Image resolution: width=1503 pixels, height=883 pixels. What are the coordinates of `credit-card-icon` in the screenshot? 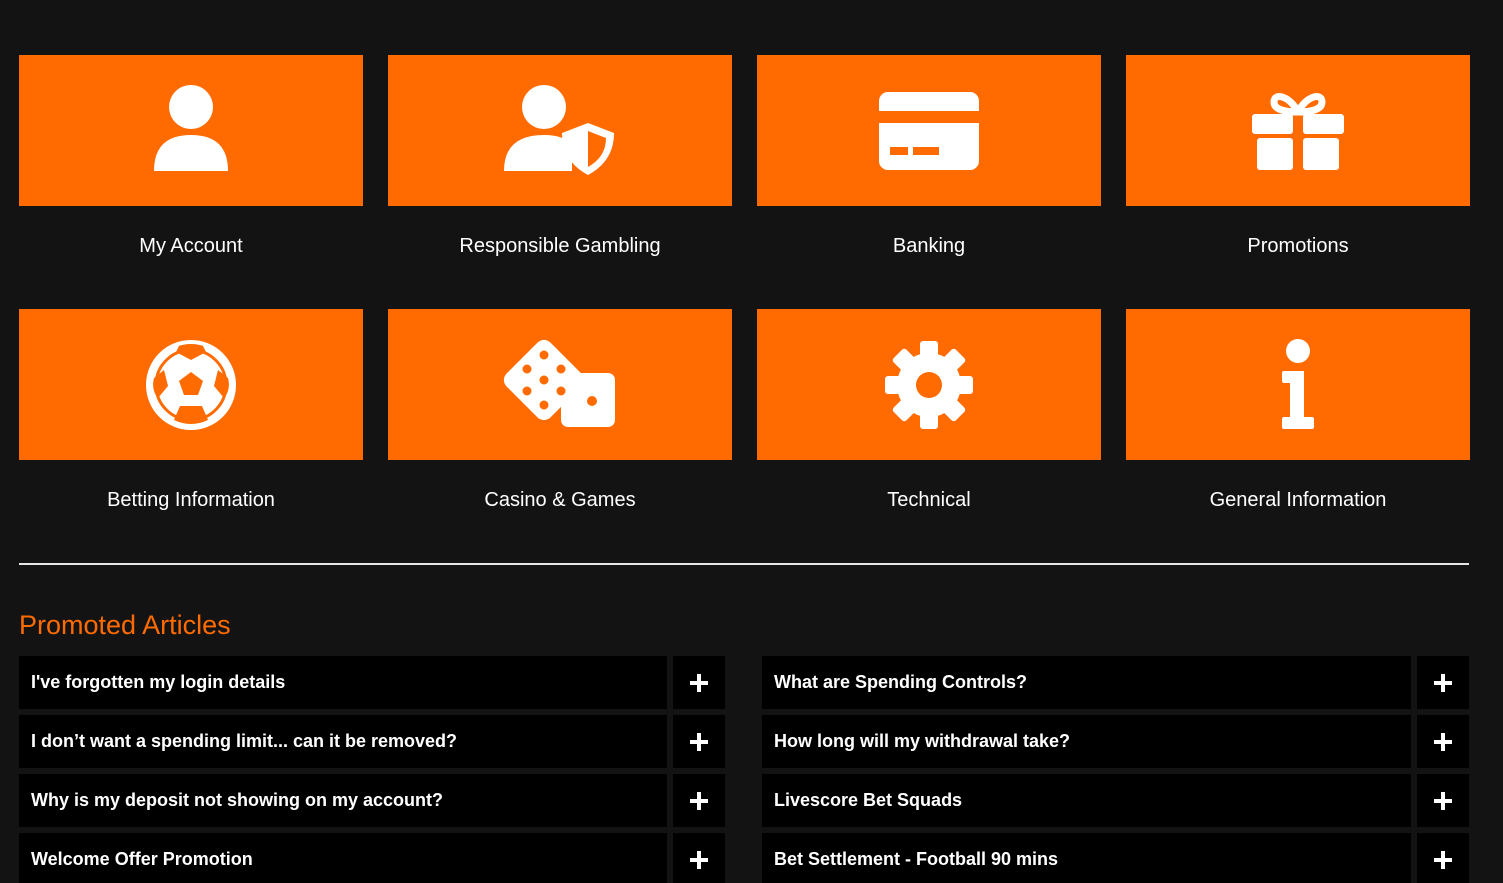 It's located at (929, 130).